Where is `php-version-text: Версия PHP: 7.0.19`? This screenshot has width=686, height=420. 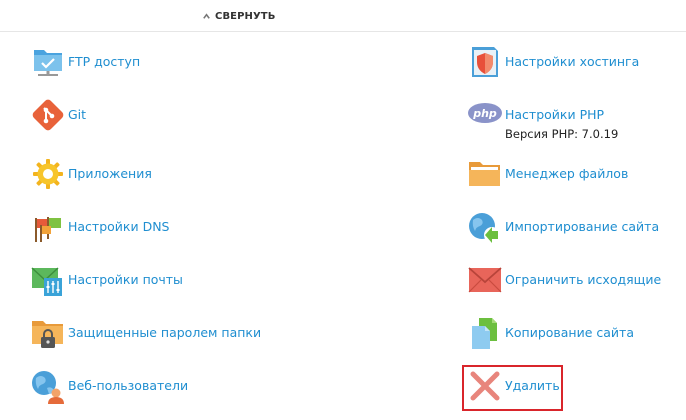
php-version-text: Версия PHP: 7.0.19 is located at coordinates (562, 134).